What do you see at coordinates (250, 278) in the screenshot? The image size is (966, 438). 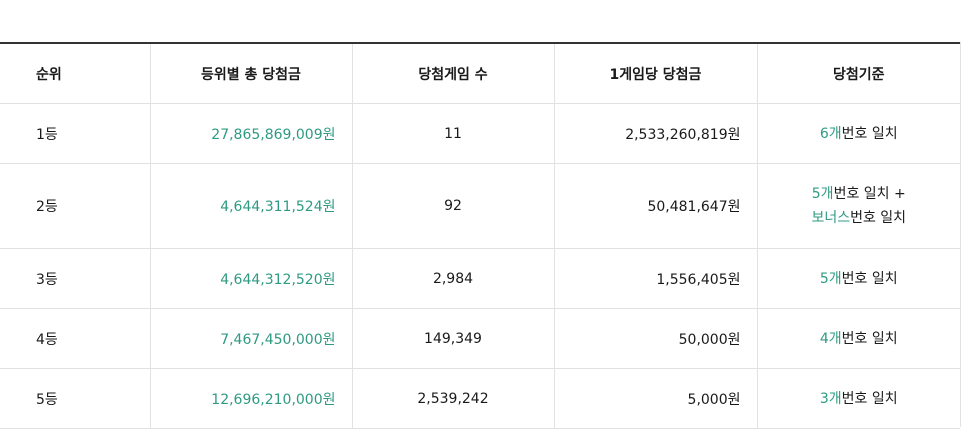 I see `total-prize-cell: 4,644,312,520원` at bounding box center [250, 278].